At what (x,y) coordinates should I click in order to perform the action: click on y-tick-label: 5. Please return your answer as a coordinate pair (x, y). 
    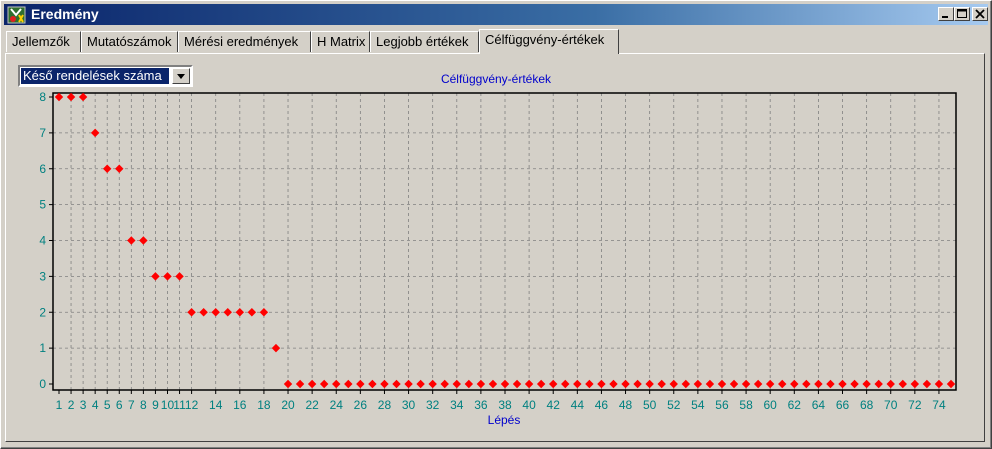
    Looking at the image, I should click on (42, 205).